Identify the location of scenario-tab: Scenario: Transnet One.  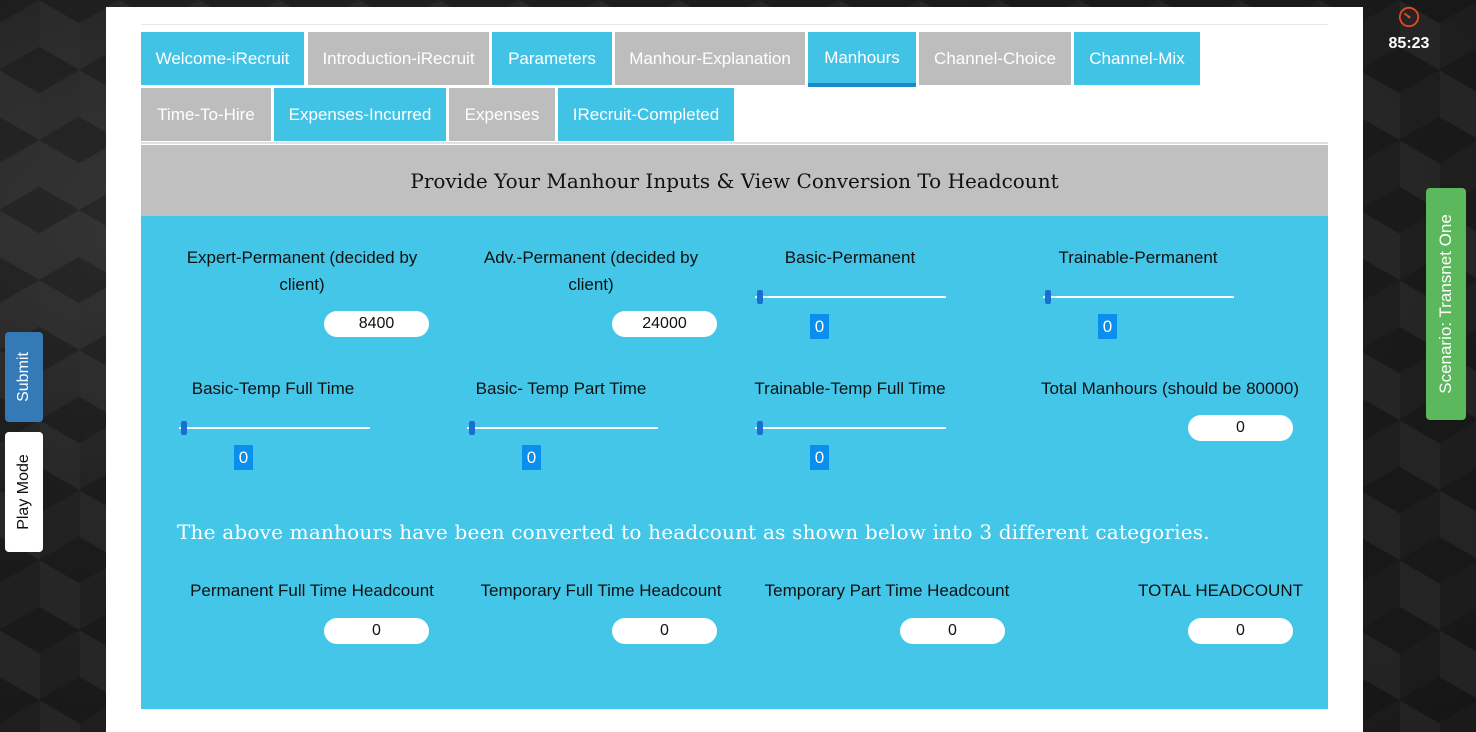
(1446, 304).